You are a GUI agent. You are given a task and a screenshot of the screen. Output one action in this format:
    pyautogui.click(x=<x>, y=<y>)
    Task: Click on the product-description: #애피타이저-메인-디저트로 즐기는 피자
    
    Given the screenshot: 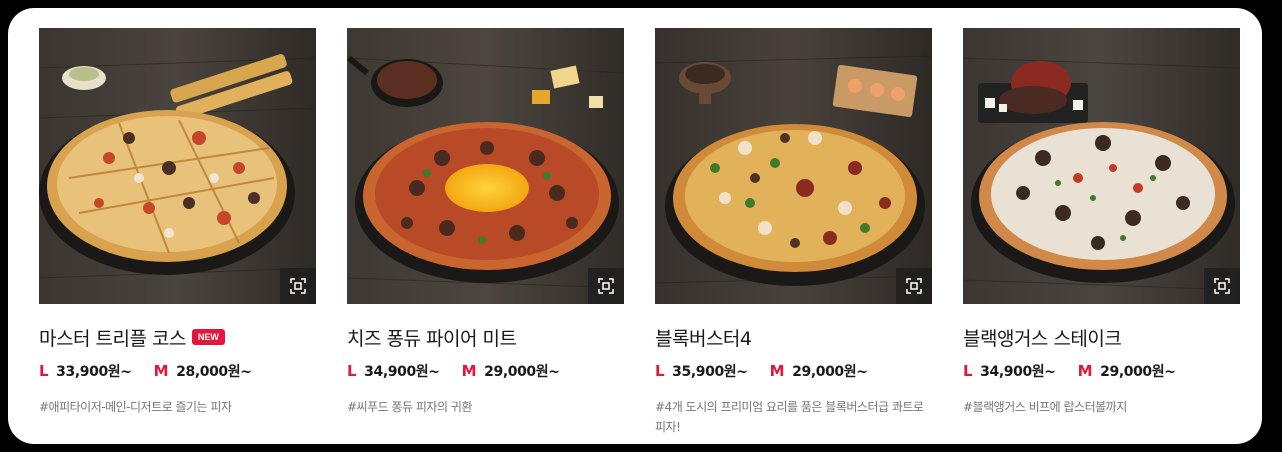 What is the action you would take?
    pyautogui.click(x=135, y=407)
    